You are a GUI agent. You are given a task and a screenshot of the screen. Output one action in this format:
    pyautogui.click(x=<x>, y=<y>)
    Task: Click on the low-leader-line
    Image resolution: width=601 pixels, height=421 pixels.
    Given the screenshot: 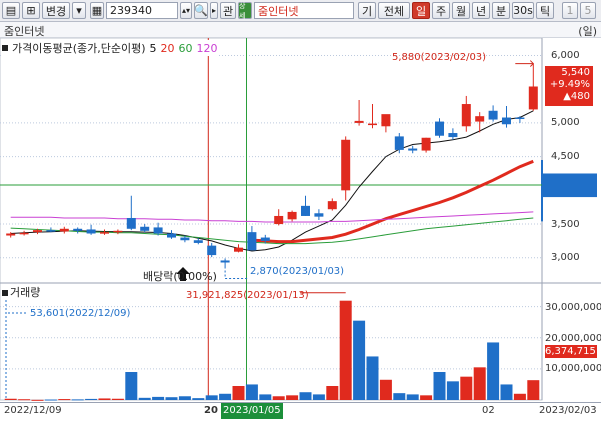 What is the action you would take?
    pyautogui.click(x=236, y=273)
    